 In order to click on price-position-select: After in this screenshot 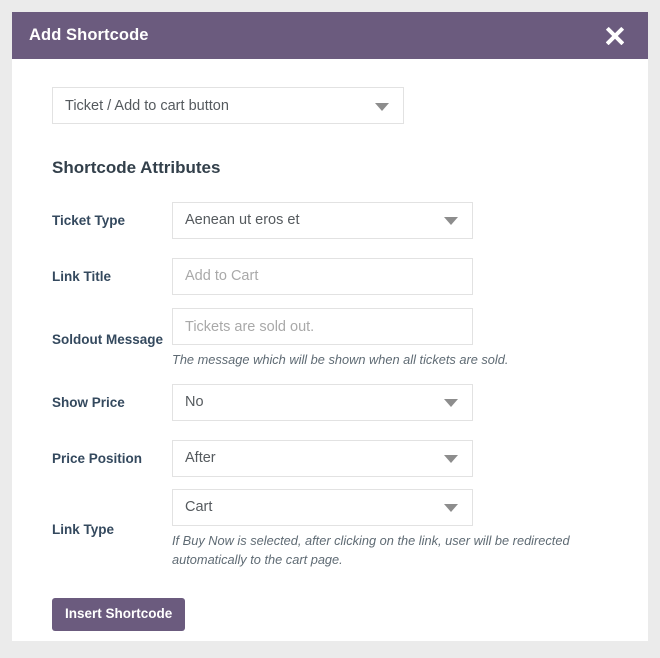, I will do `click(322, 458)`.